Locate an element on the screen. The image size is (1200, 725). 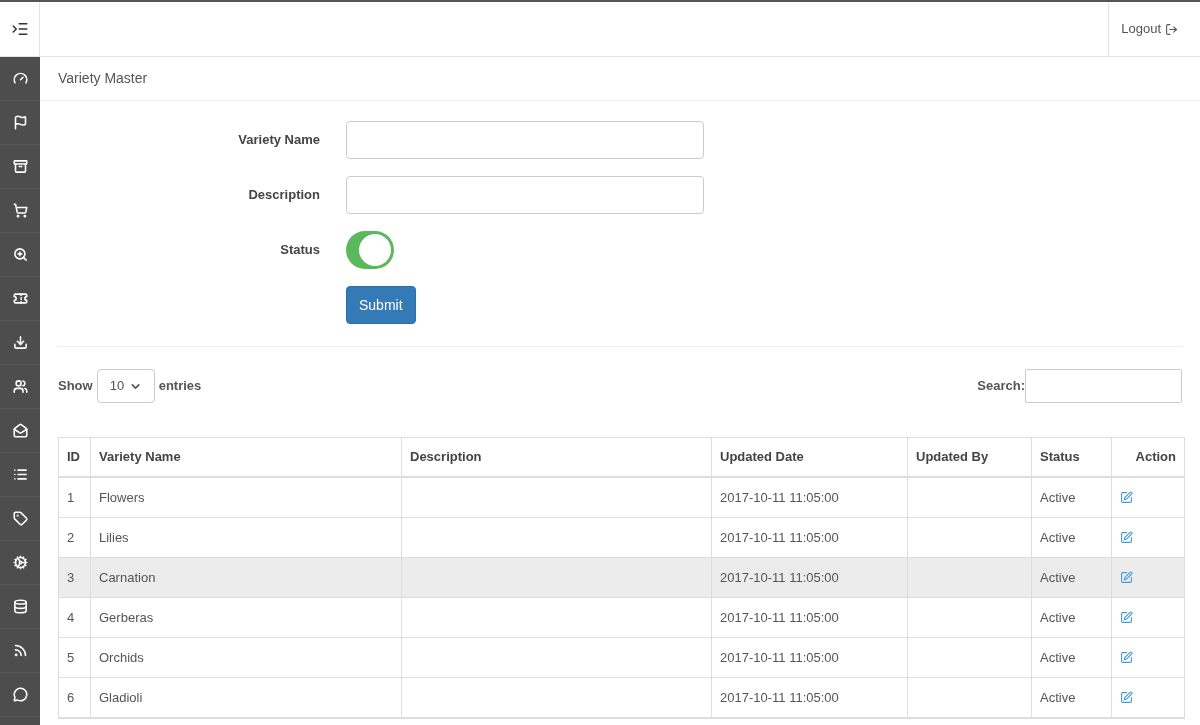
status-toggle is located at coordinates (370, 250).